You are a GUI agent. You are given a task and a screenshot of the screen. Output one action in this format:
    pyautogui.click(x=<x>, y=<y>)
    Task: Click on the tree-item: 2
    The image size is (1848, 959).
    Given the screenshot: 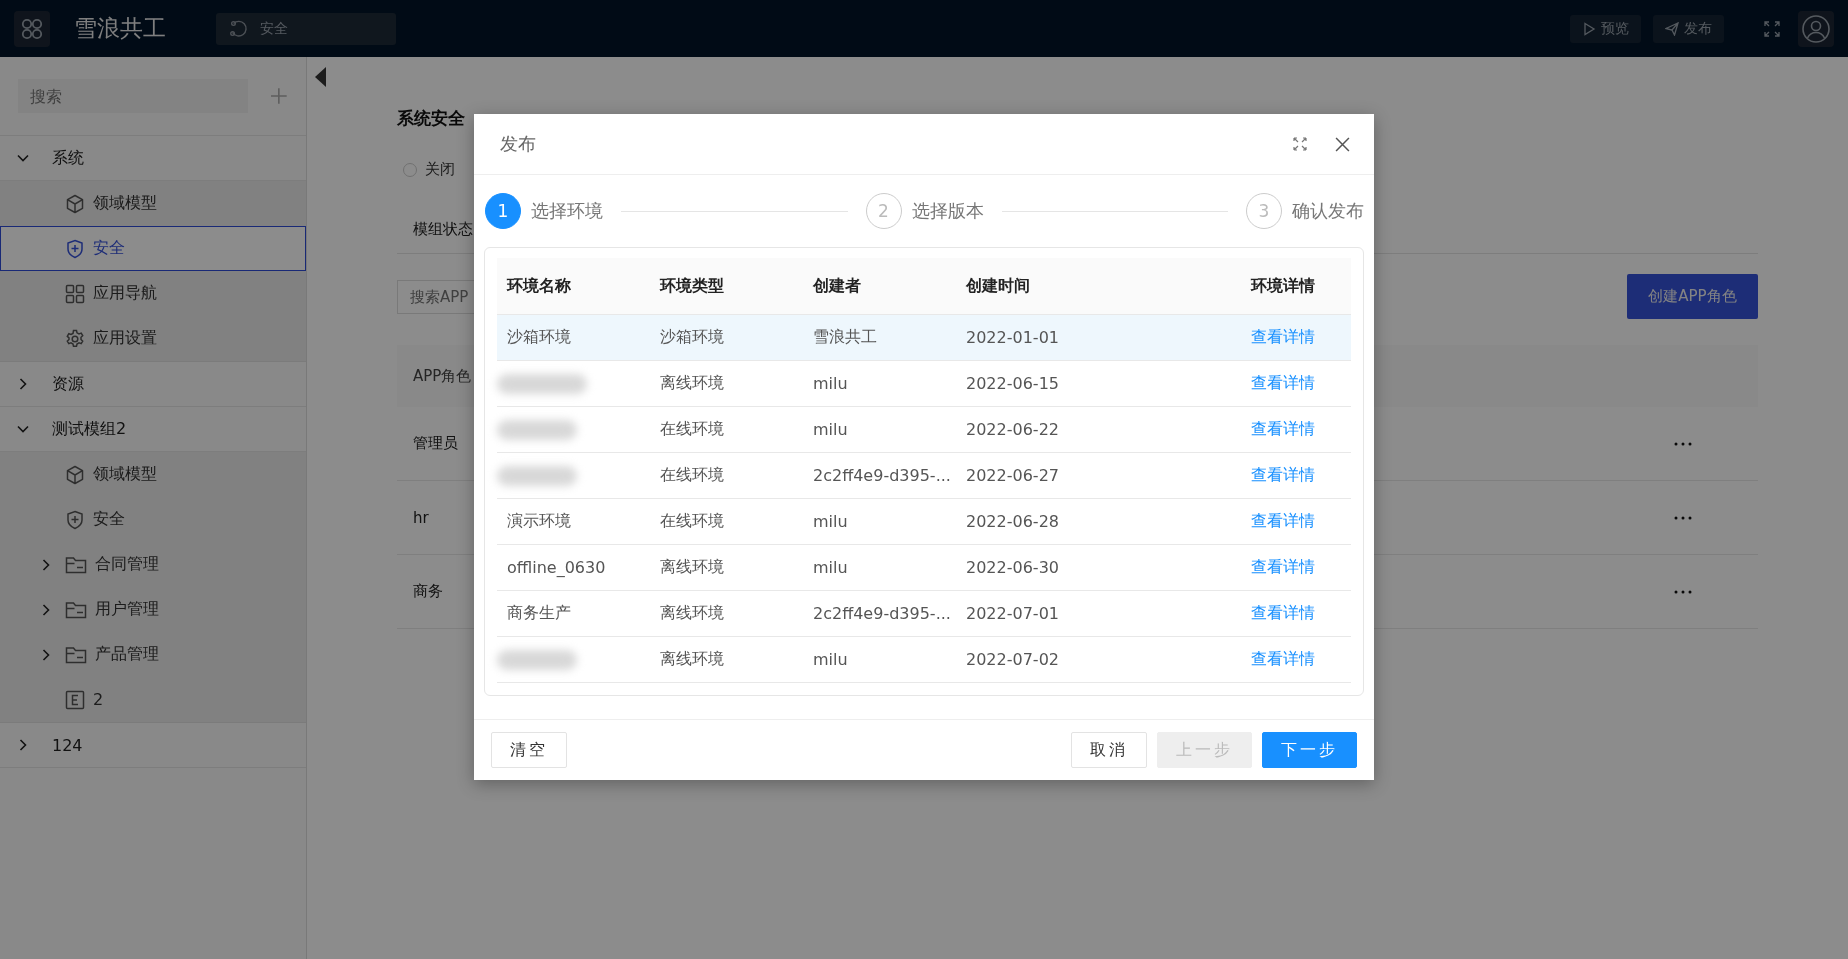 What is the action you would take?
    pyautogui.click(x=153, y=699)
    